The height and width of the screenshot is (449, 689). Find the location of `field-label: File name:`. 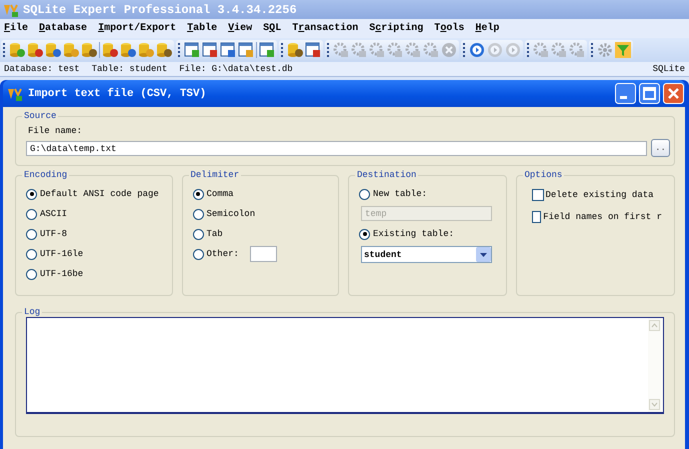

field-label: File name: is located at coordinates (56, 131).